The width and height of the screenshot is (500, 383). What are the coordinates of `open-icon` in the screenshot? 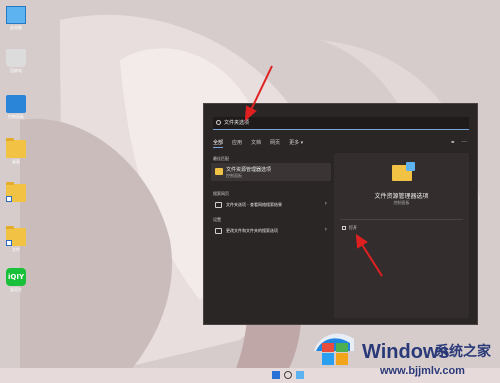 It's located at (344, 228).